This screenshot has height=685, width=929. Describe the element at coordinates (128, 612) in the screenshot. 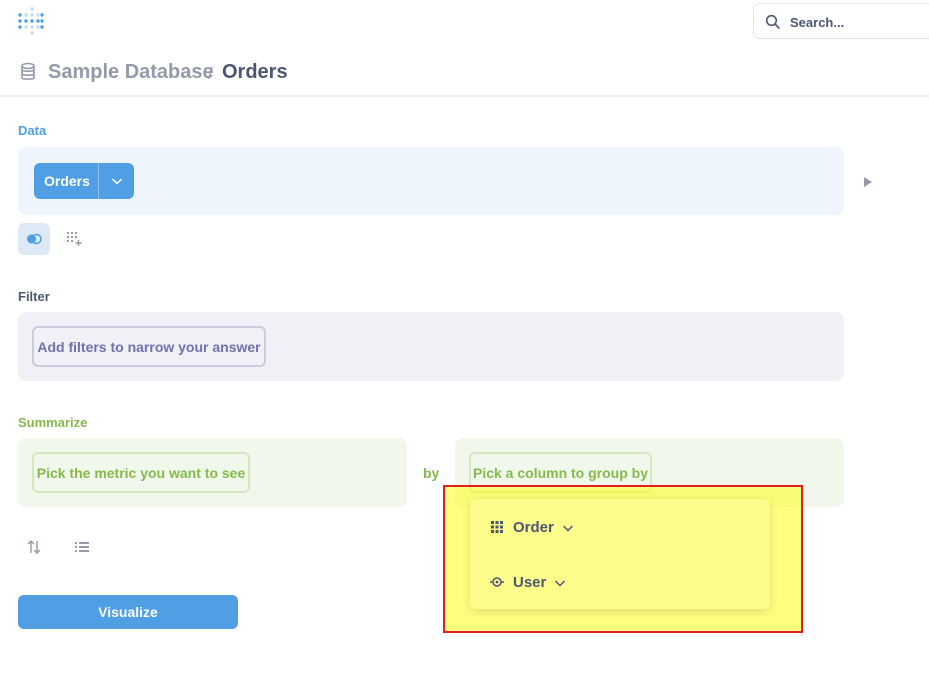

I see `visualize-button: Visualize` at that location.